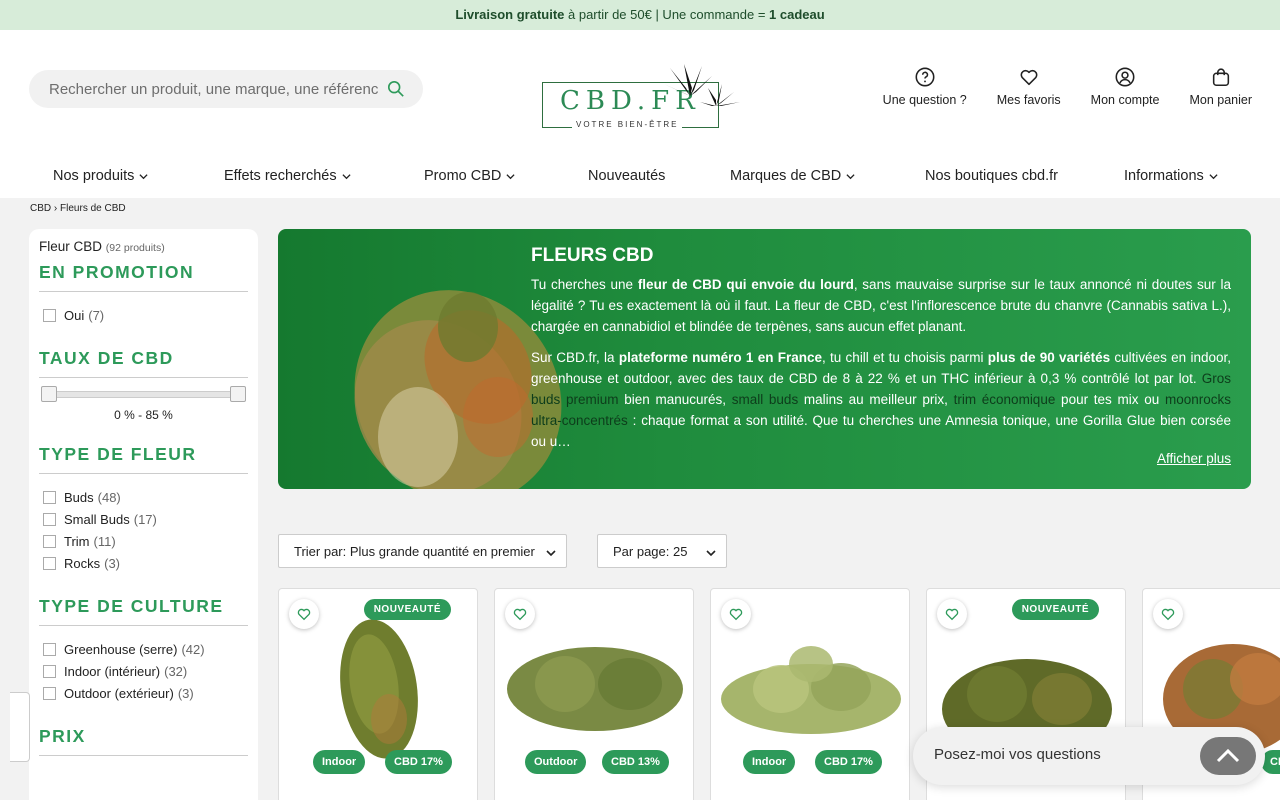  I want to click on filter-option: Indoor (intérieur) (32), so click(143, 671).